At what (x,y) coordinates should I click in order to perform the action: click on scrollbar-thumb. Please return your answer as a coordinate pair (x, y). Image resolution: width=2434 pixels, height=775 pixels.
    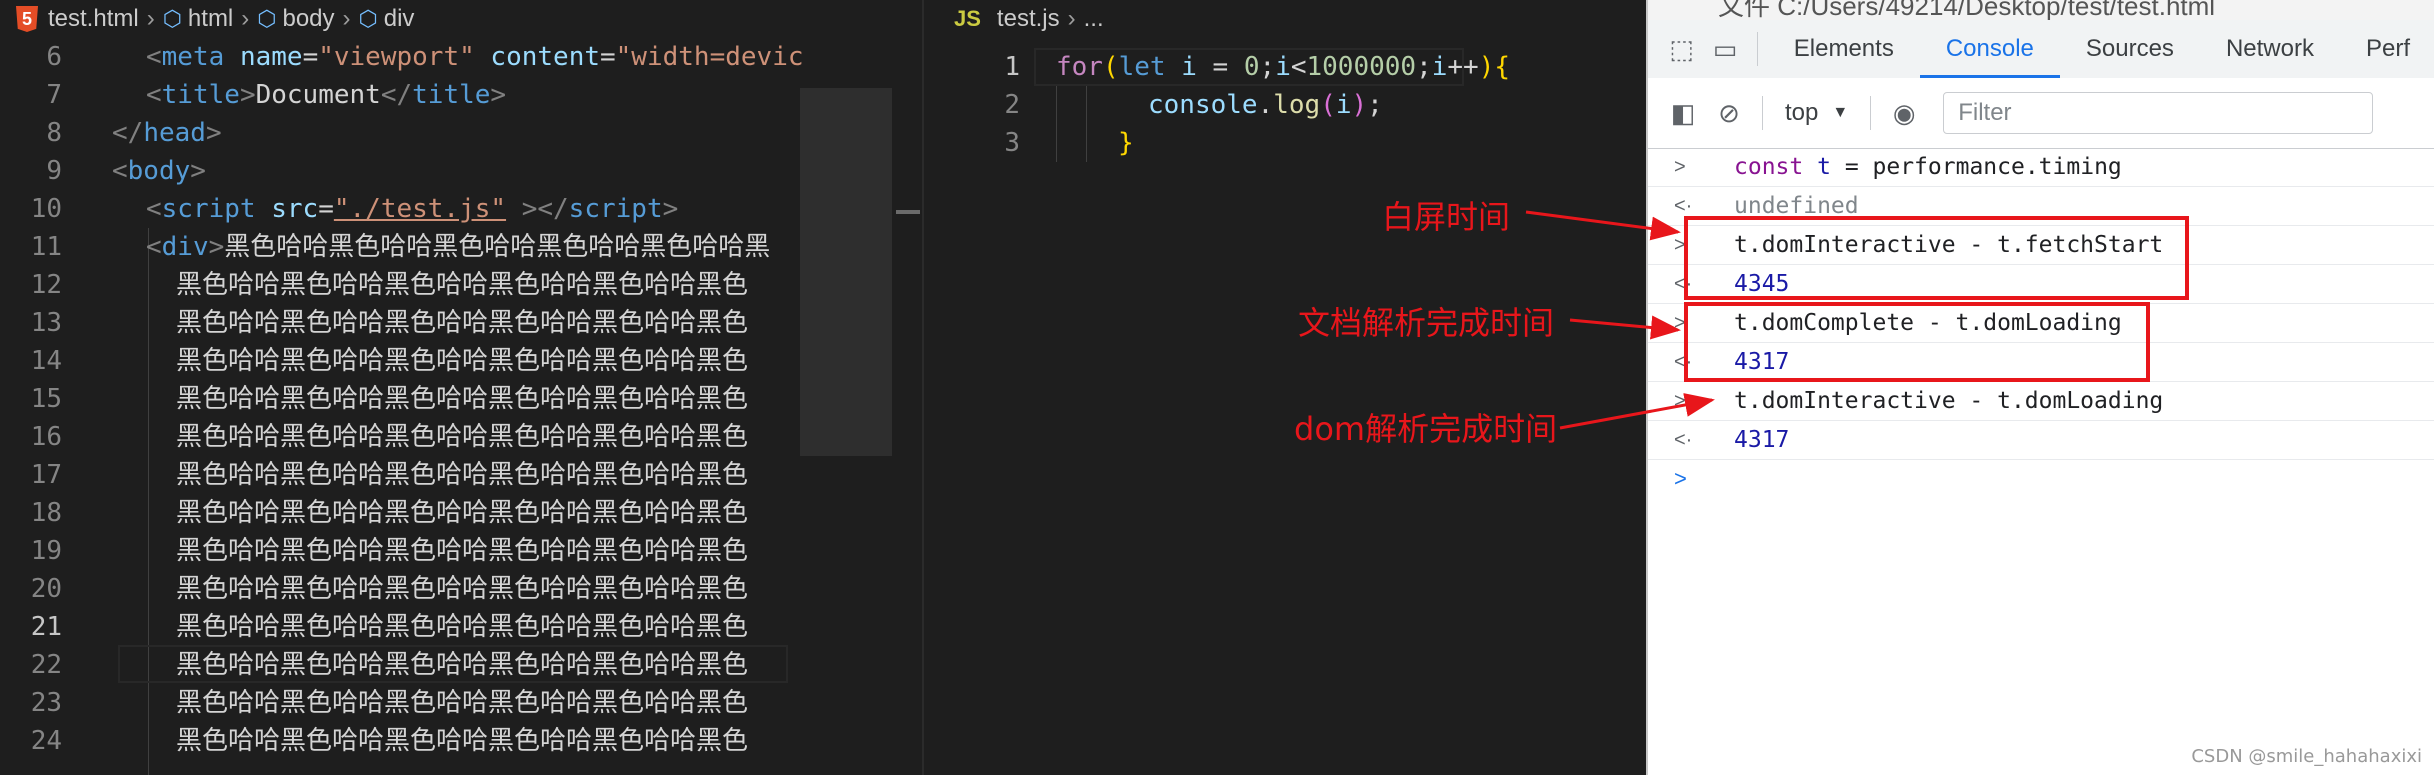
    Looking at the image, I should click on (908, 212).